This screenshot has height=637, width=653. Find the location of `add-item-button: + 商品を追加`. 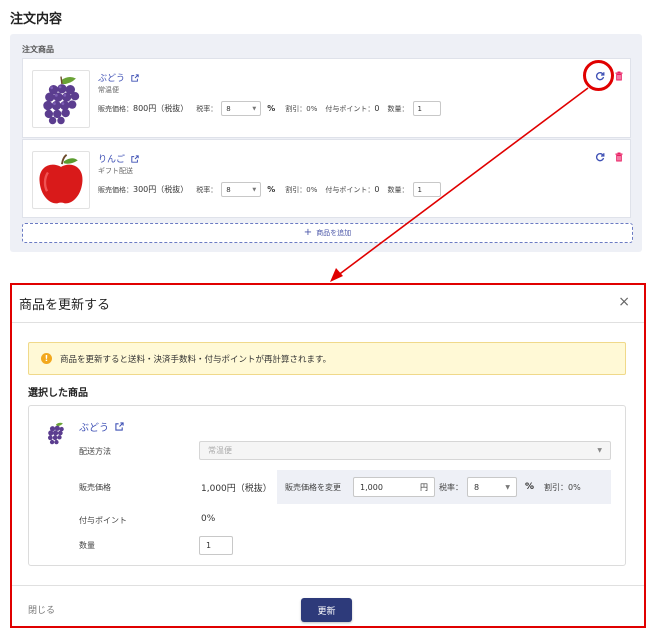

add-item-button: + 商品を追加 is located at coordinates (327, 233).